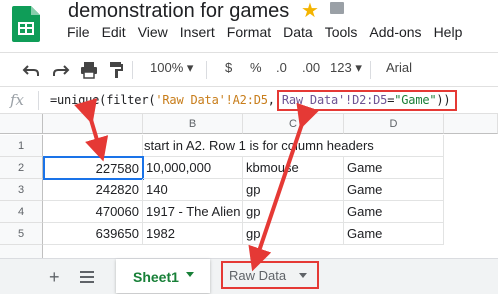  I want to click on row-header: 2, so click(21, 168).